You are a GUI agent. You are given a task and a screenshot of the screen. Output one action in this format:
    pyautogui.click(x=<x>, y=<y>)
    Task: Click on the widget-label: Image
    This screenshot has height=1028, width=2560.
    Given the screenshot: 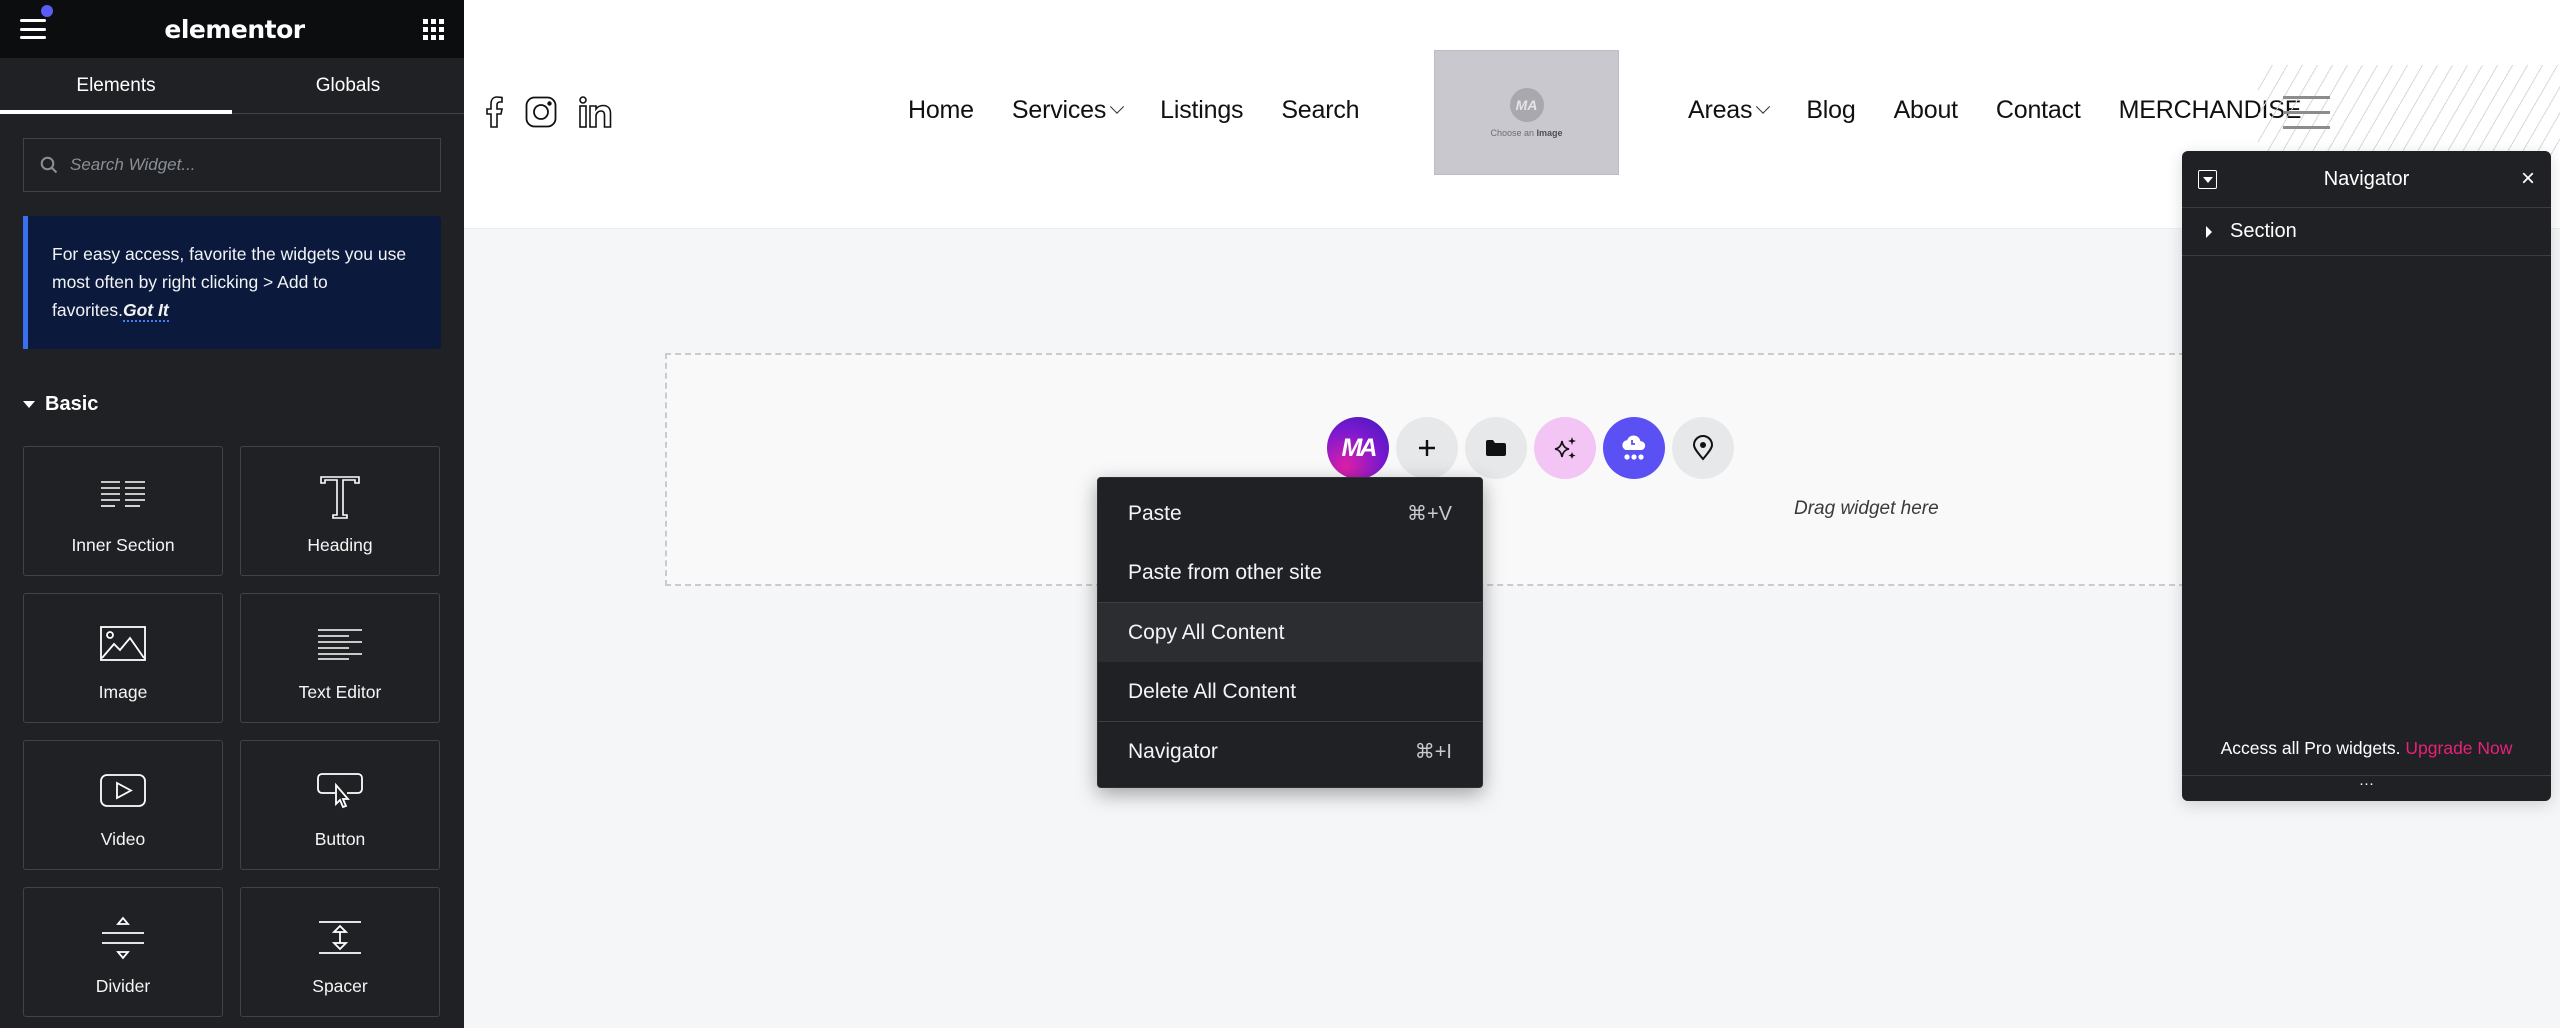 What is the action you would take?
    pyautogui.click(x=123, y=692)
    